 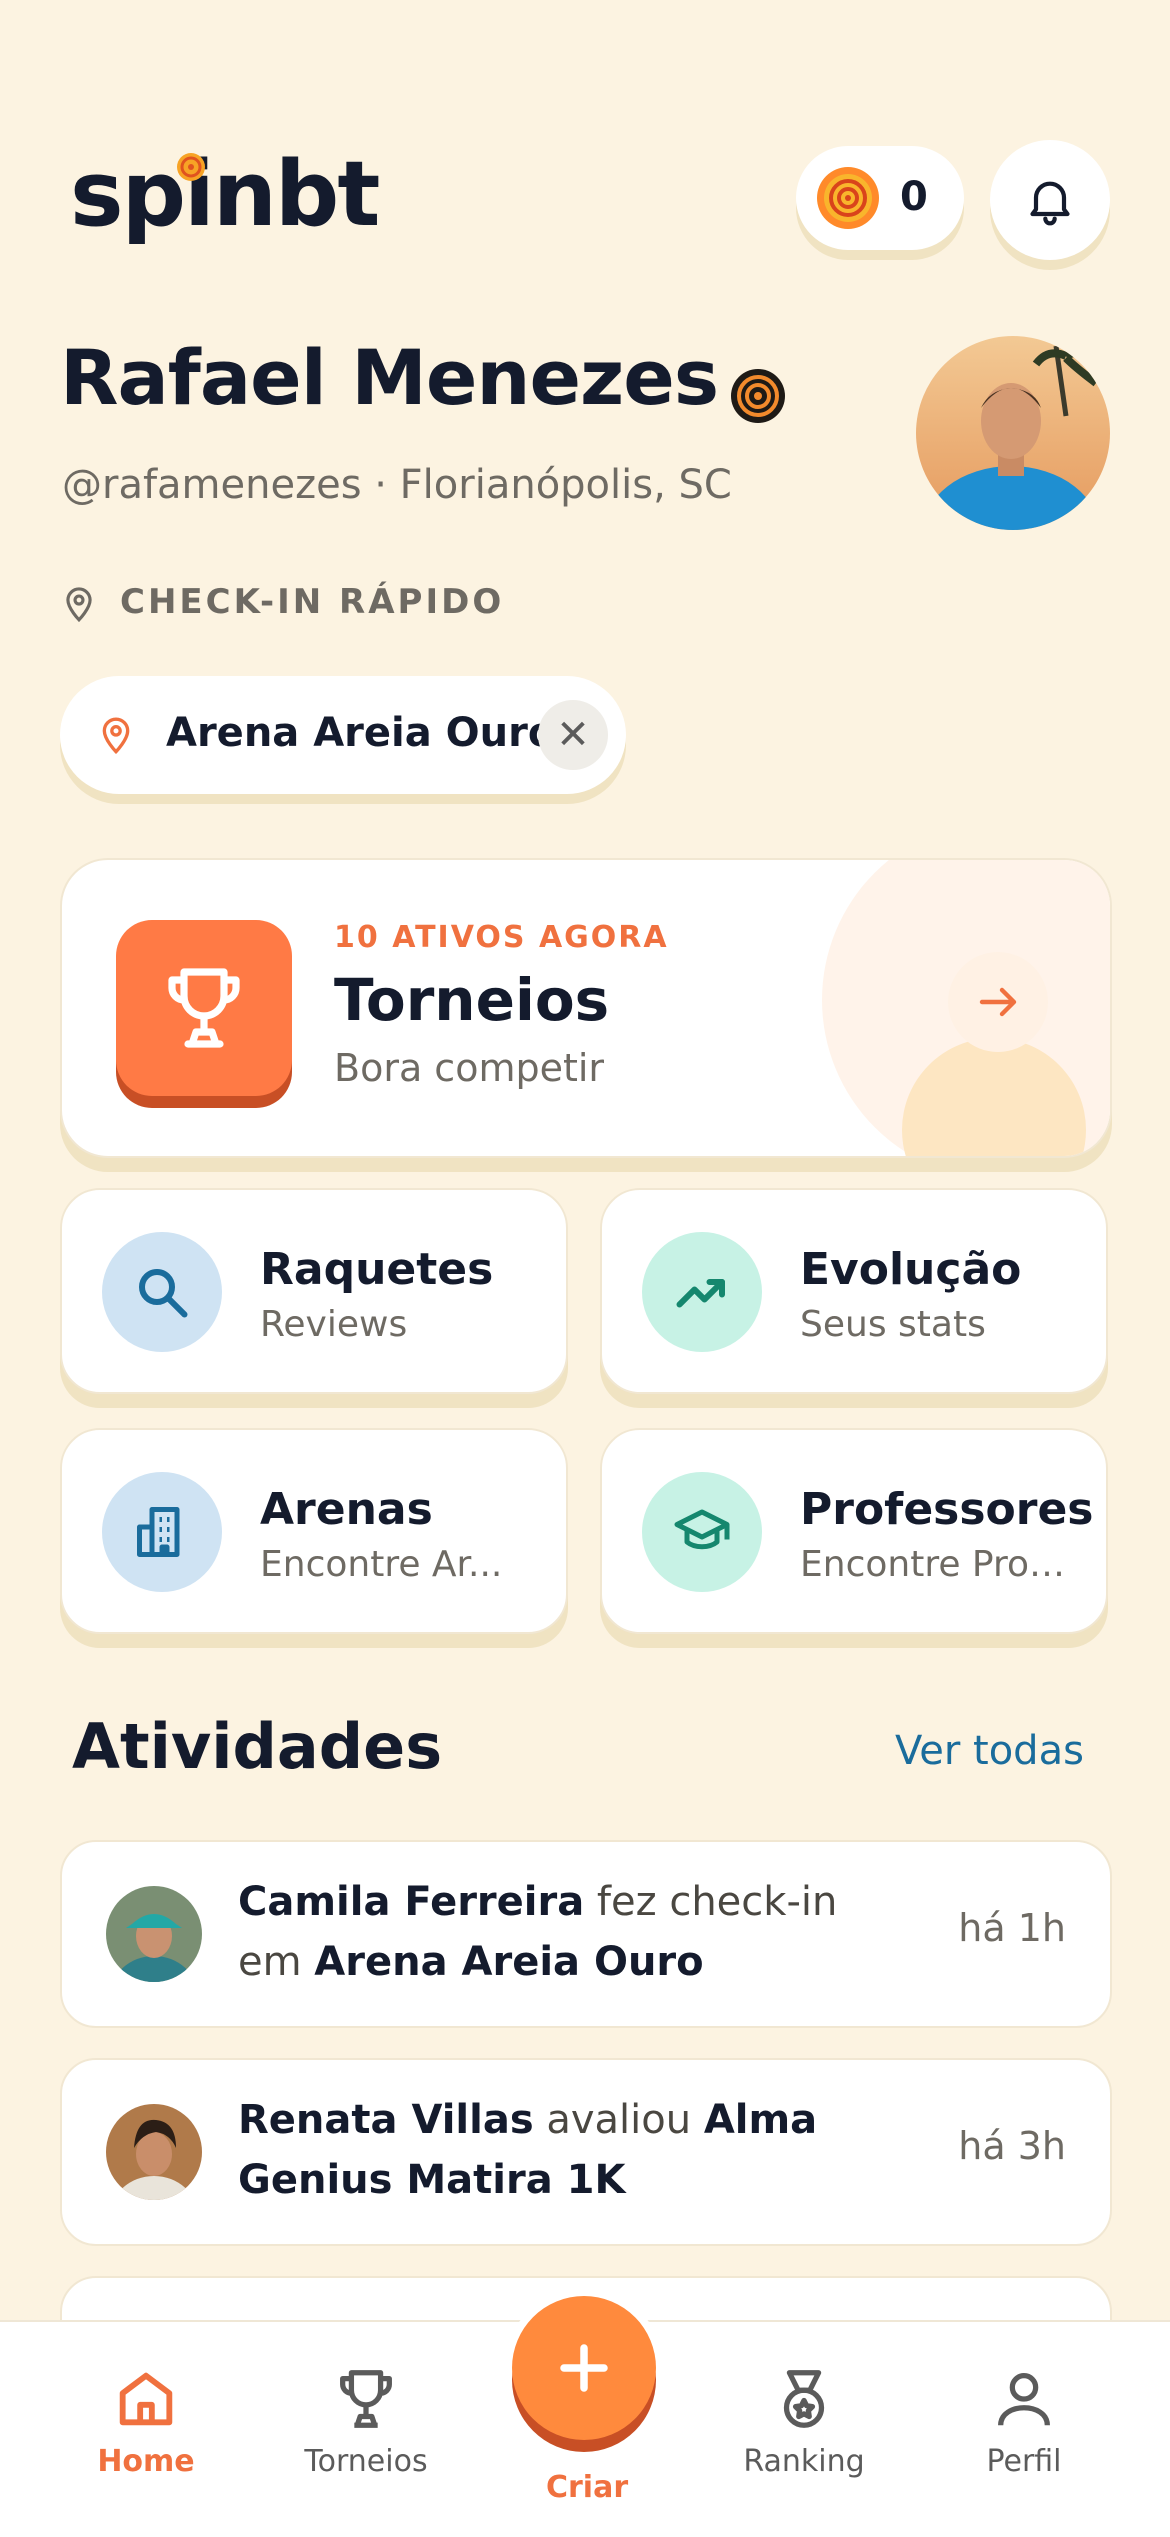 What do you see at coordinates (804, 2399) in the screenshot?
I see `medal-icon` at bounding box center [804, 2399].